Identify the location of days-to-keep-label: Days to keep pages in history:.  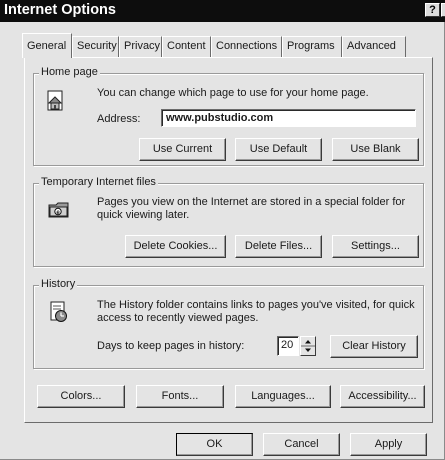
(171, 346).